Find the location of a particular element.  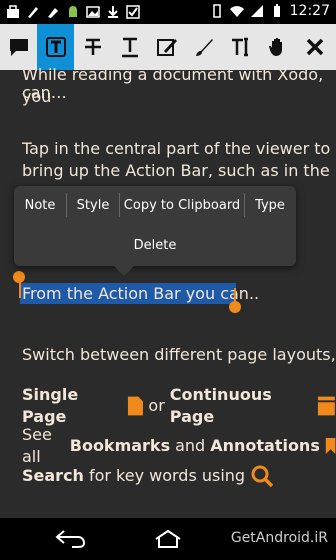

home-icon is located at coordinates (168, 538).